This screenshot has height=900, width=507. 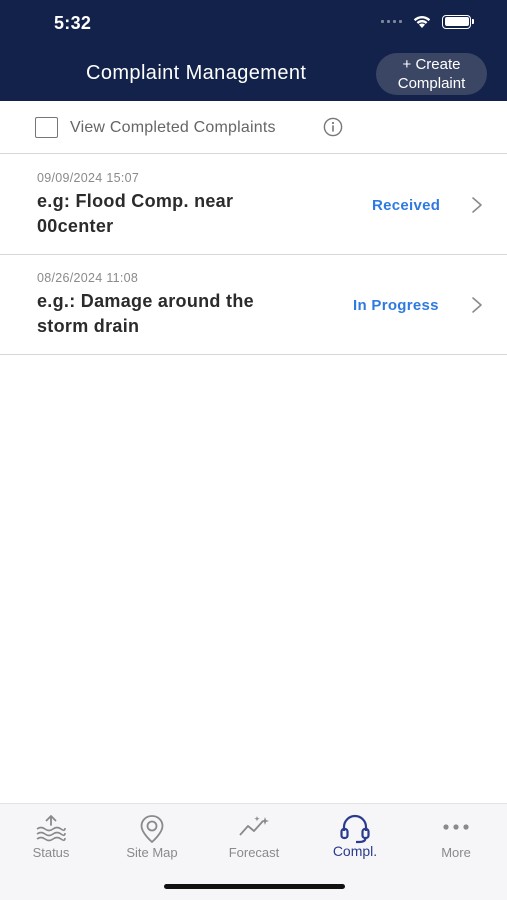 I want to click on complaint-date: 09/09/2024 15:07, so click(x=88, y=178).